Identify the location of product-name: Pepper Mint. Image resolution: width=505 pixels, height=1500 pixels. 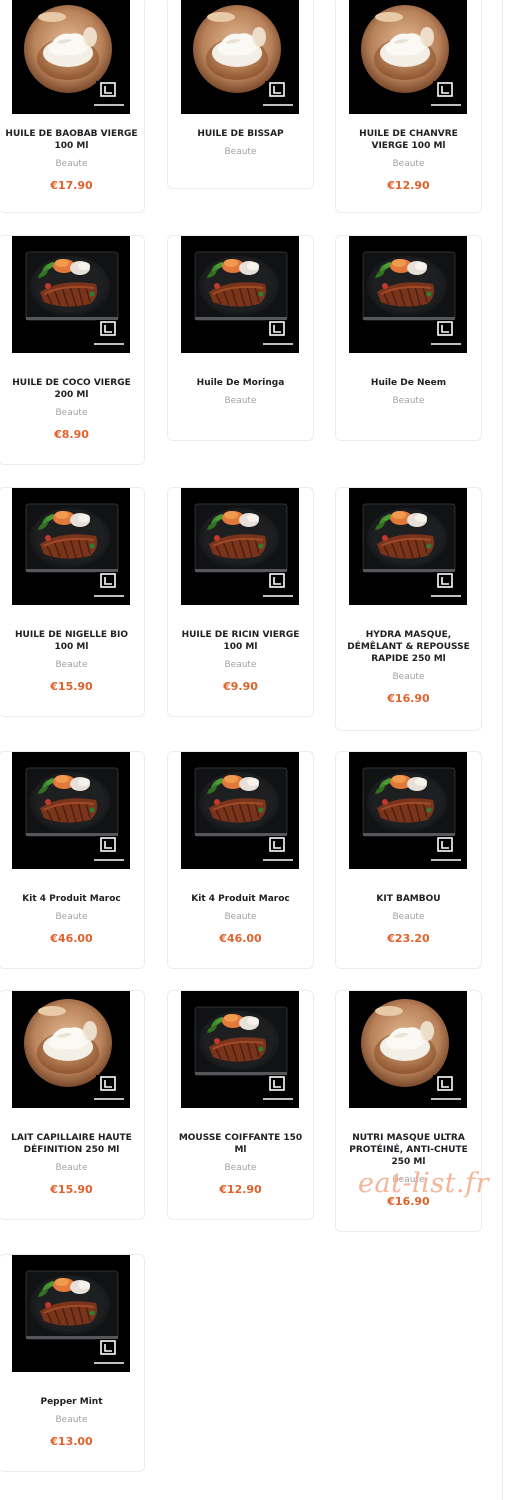
(71, 1402).